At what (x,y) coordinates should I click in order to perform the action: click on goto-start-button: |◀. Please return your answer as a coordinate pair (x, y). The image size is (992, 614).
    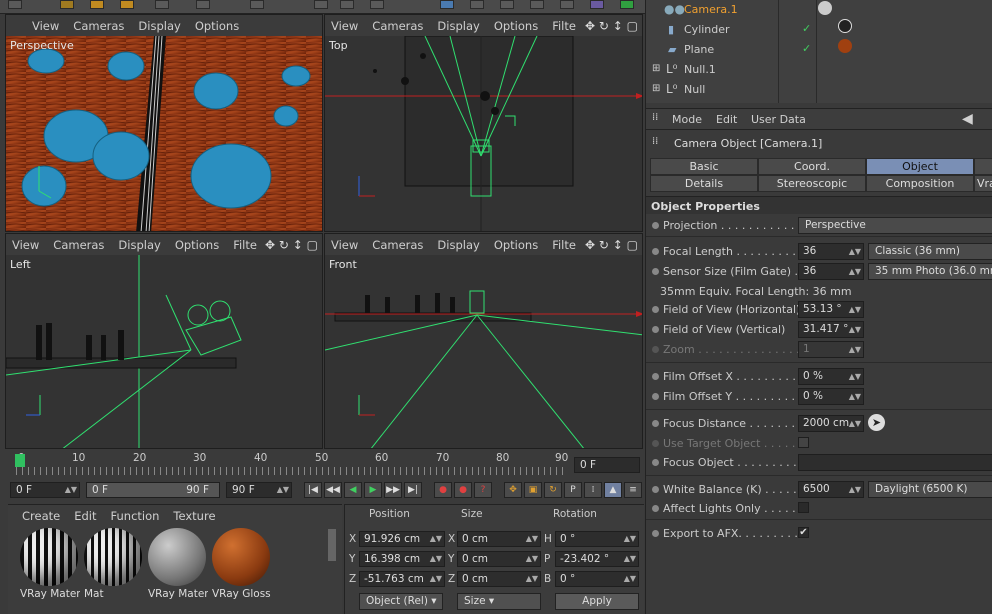
    Looking at the image, I should click on (313, 490).